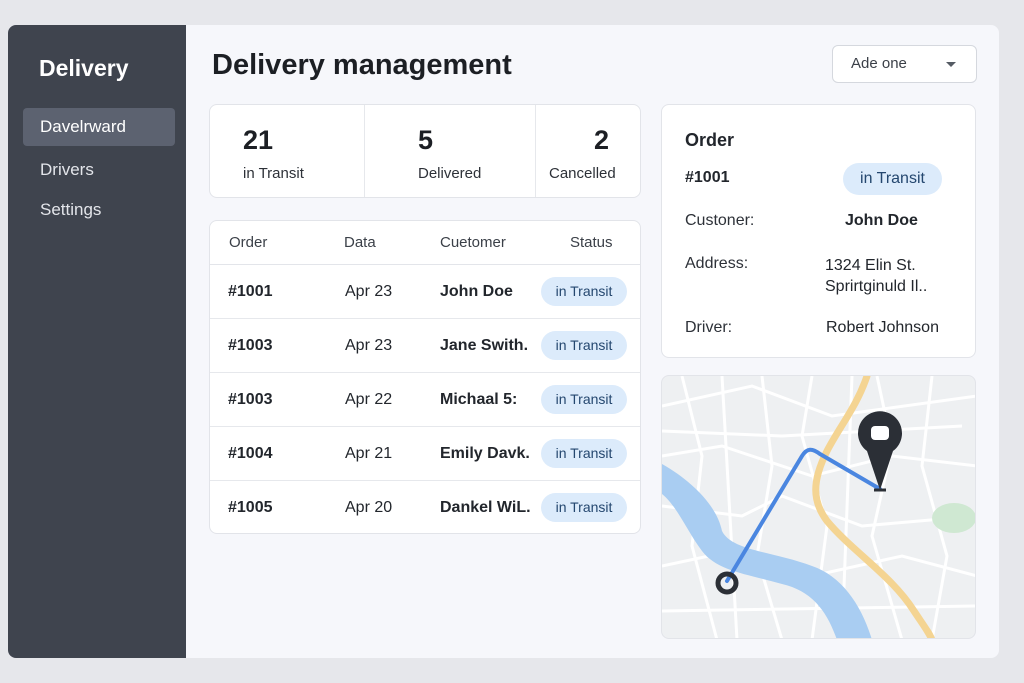 This screenshot has width=1024, height=683. I want to click on stat-value: 5, so click(426, 140).